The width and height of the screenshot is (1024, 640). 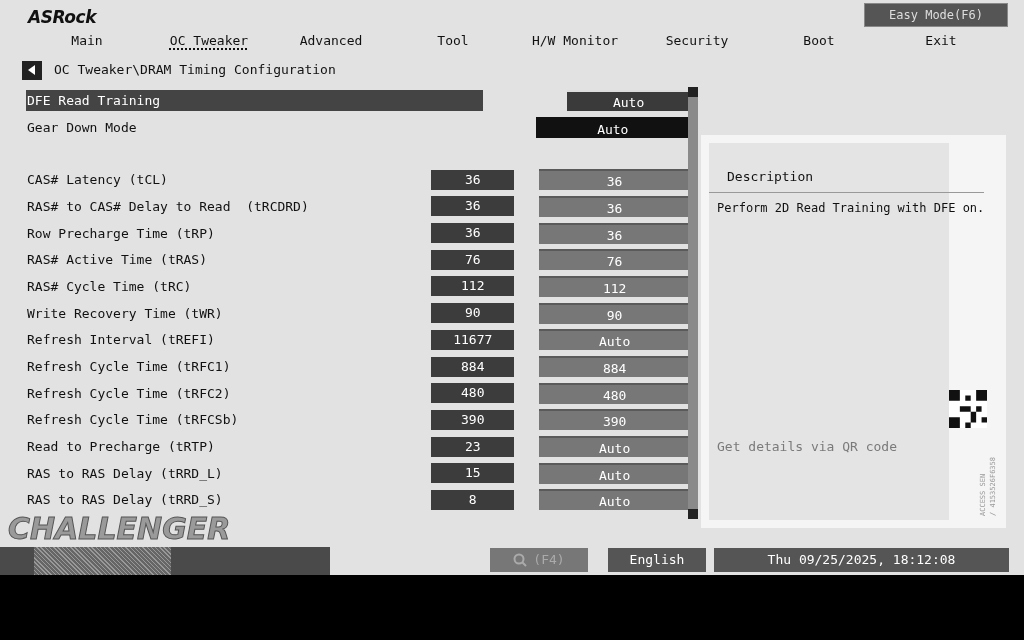 What do you see at coordinates (614, 313) in the screenshot?
I see `value-field: 90` at bounding box center [614, 313].